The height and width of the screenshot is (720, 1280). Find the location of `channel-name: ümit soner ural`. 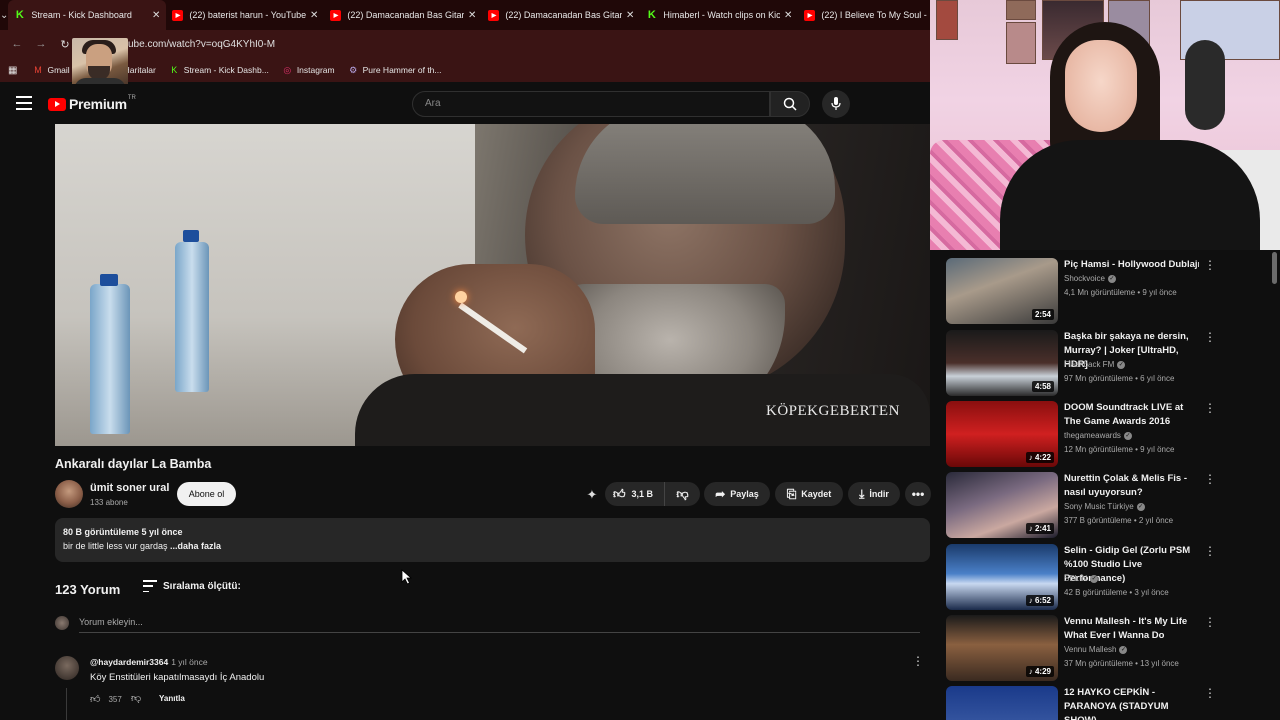

channel-name: ümit soner ural is located at coordinates (129, 488).